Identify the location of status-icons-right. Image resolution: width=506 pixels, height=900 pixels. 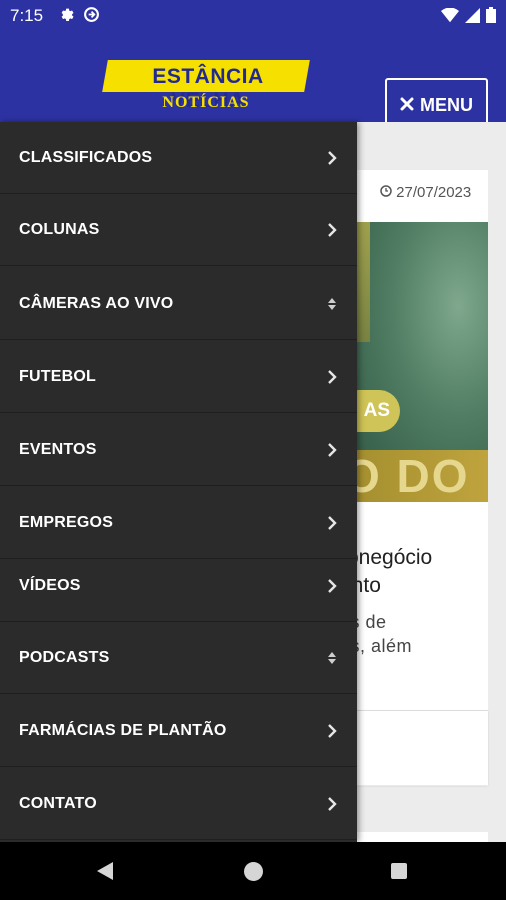
(468, 17).